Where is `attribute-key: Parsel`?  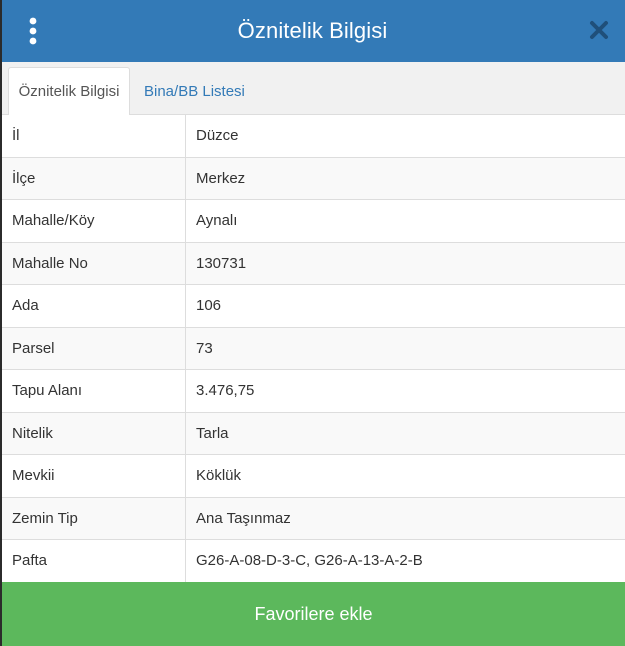 attribute-key: Parsel is located at coordinates (94, 348).